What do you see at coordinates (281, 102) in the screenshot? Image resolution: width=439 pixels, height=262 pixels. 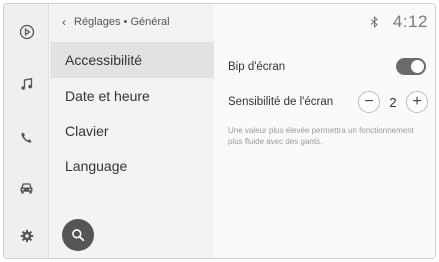 I see `sensitivity-label: Sensibilité de l'écran` at bounding box center [281, 102].